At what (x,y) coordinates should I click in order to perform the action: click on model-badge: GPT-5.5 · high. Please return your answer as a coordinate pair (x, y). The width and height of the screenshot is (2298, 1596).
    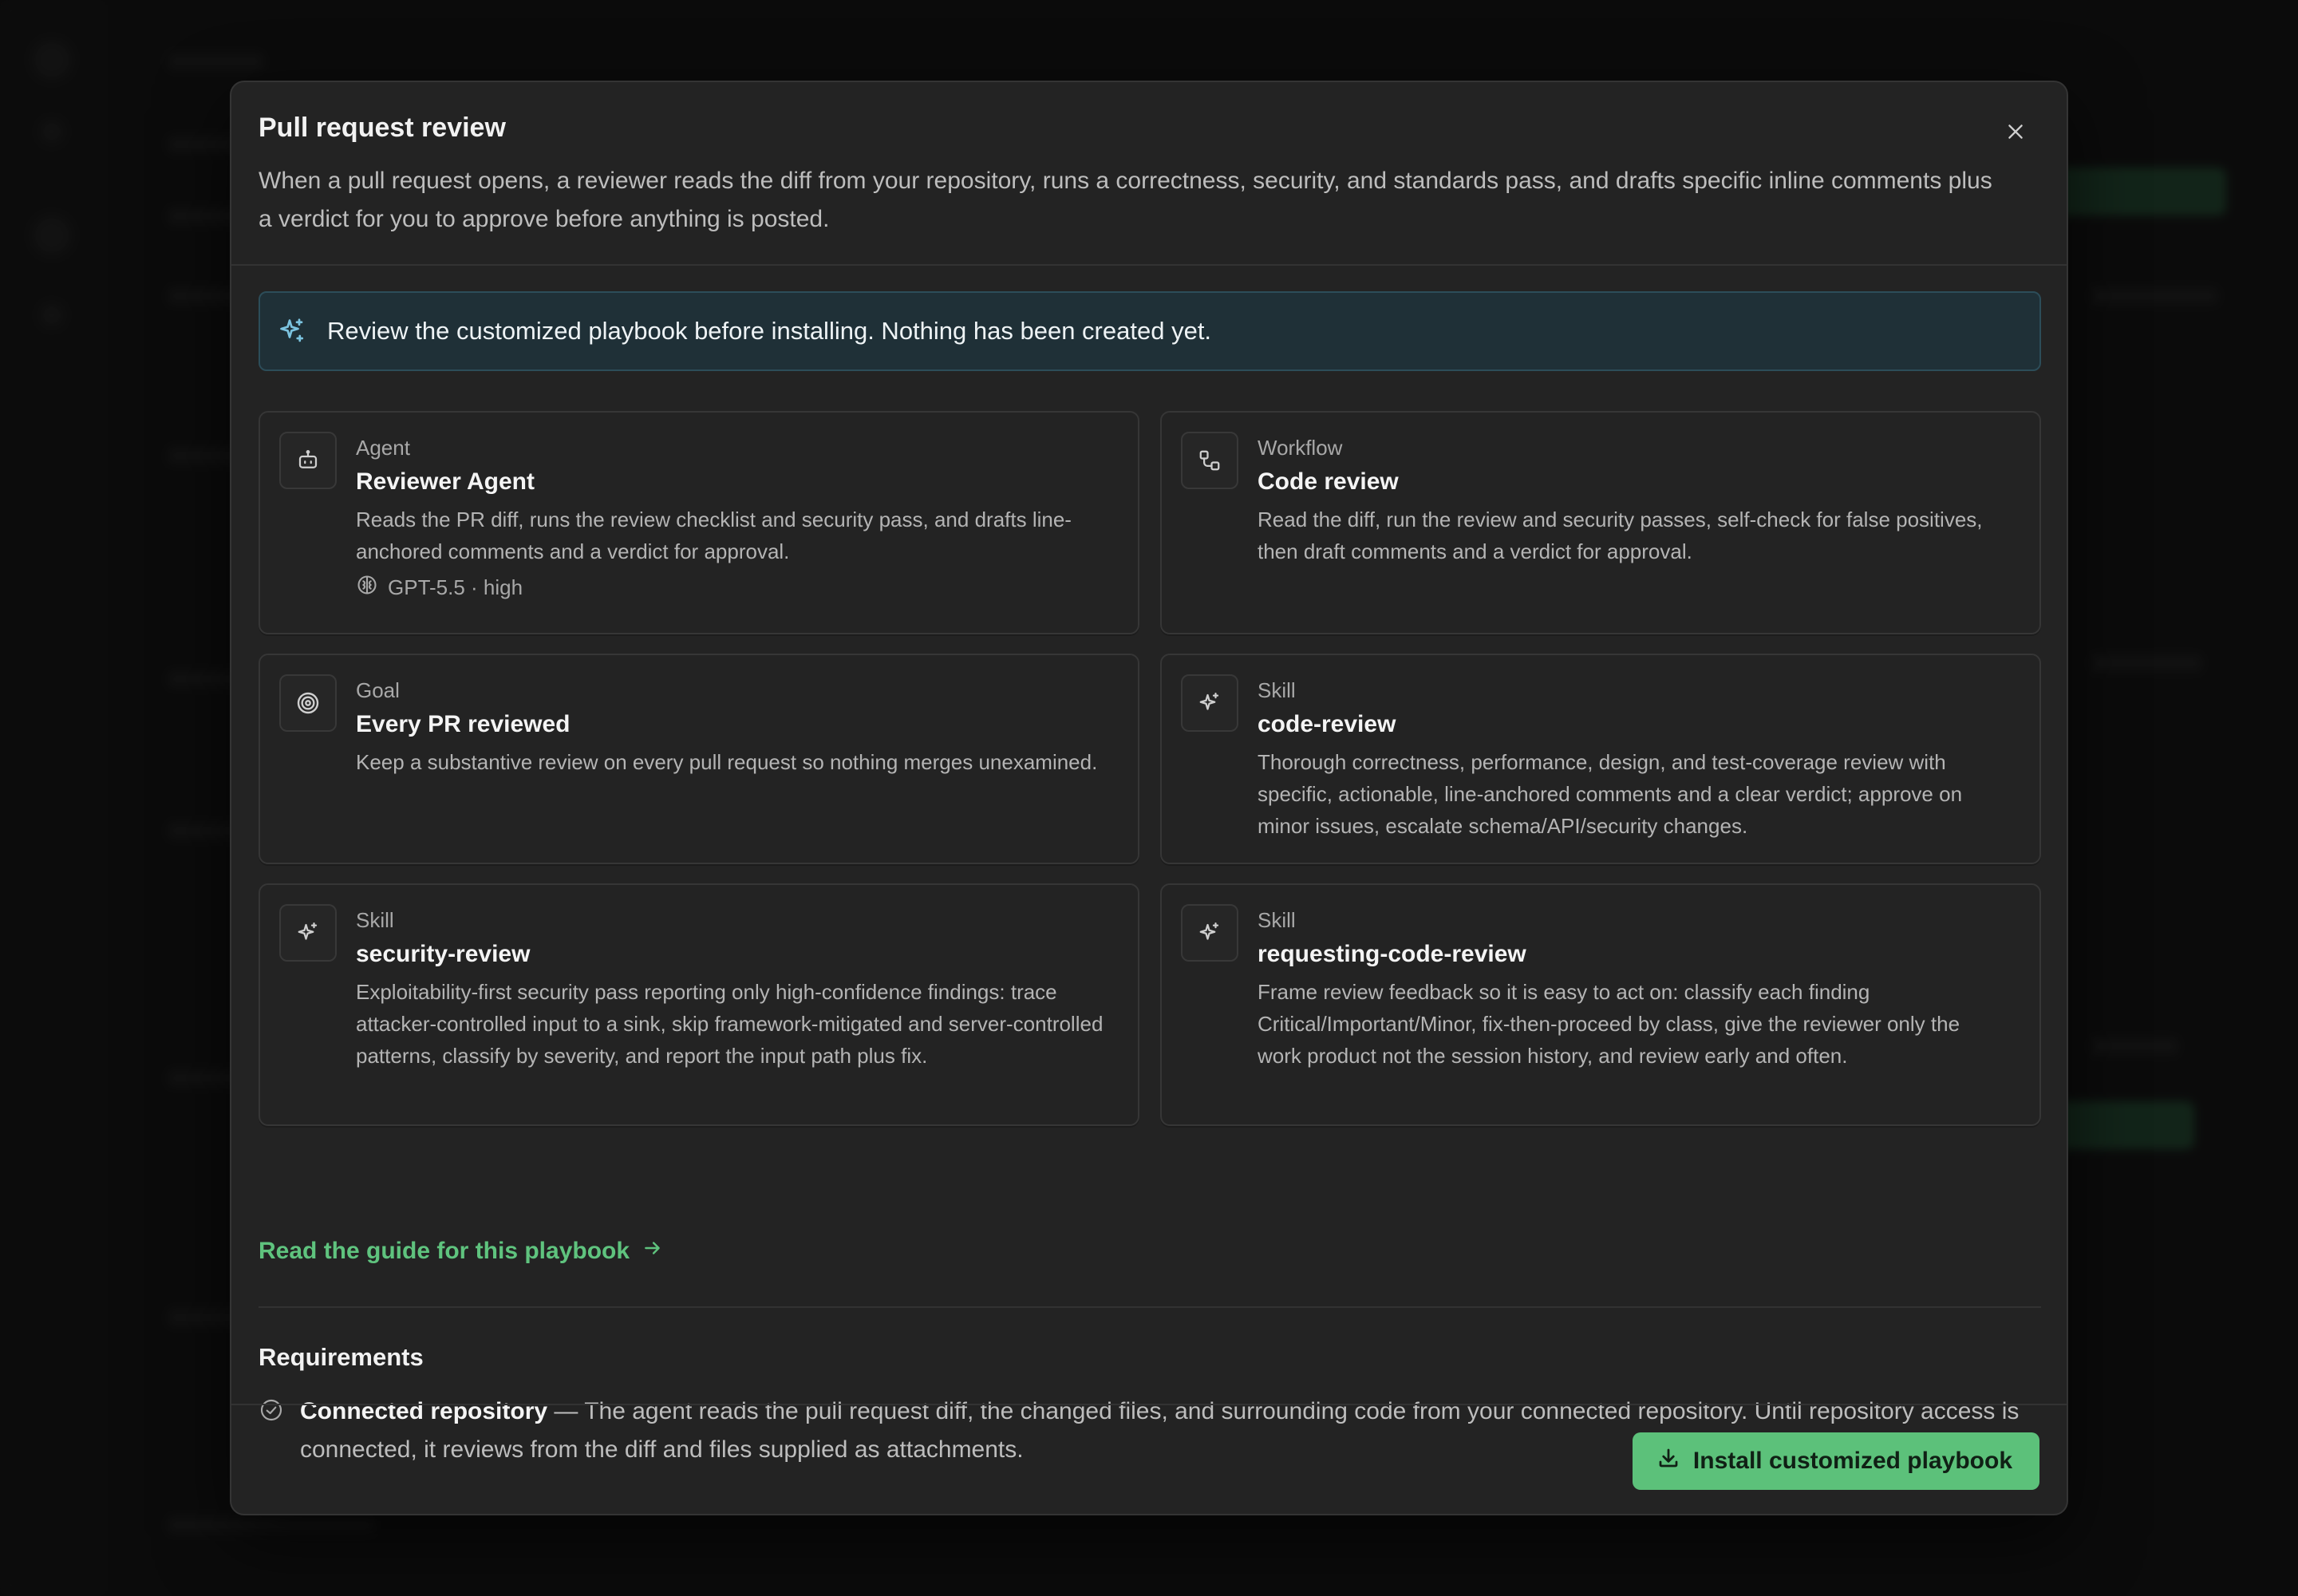
    Looking at the image, I should click on (731, 588).